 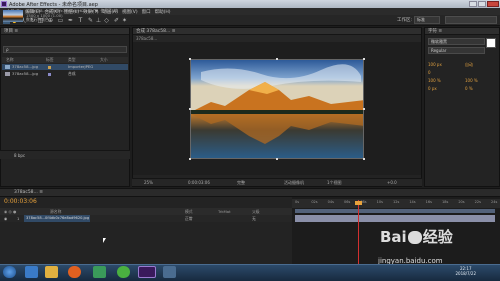 What do you see at coordinates (395, 218) in the screenshot?
I see `layer-duration-bar` at bounding box center [395, 218].